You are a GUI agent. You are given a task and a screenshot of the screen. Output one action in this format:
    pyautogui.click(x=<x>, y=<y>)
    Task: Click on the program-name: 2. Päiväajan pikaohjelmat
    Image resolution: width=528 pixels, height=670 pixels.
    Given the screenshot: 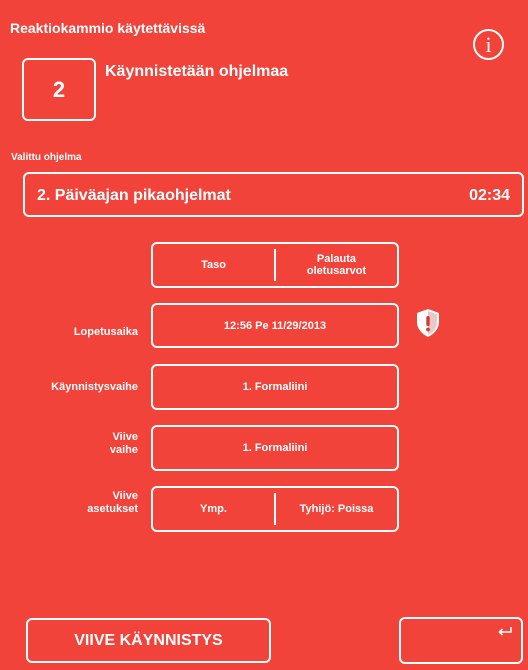 What is the action you would take?
    pyautogui.click(x=134, y=195)
    